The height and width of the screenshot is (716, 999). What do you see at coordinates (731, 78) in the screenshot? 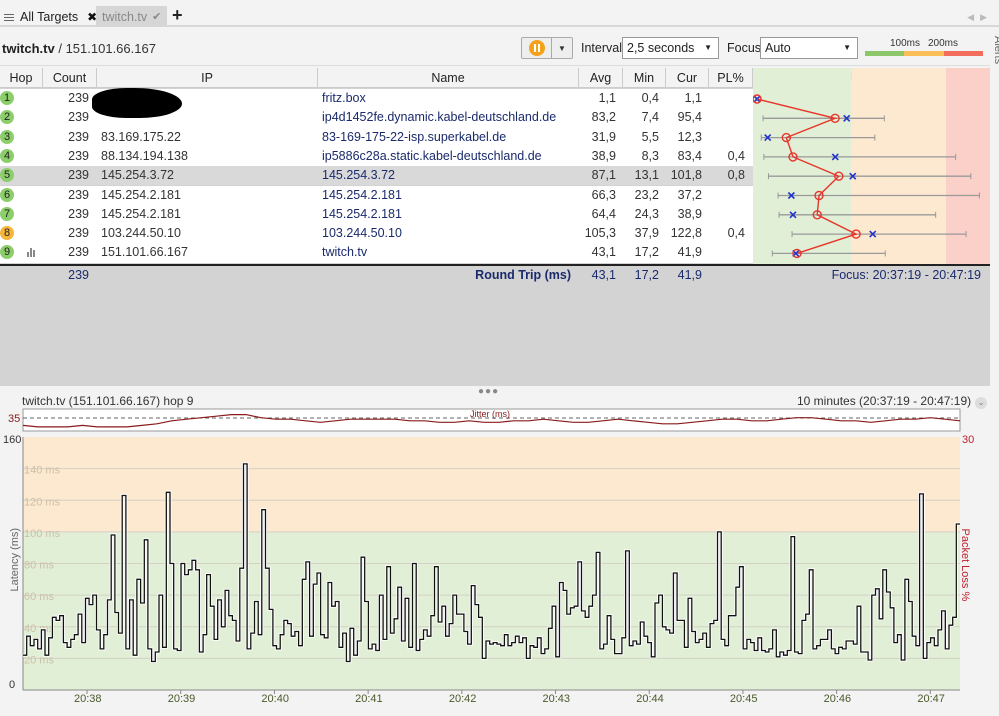
I see `col-pl: PL%` at bounding box center [731, 78].